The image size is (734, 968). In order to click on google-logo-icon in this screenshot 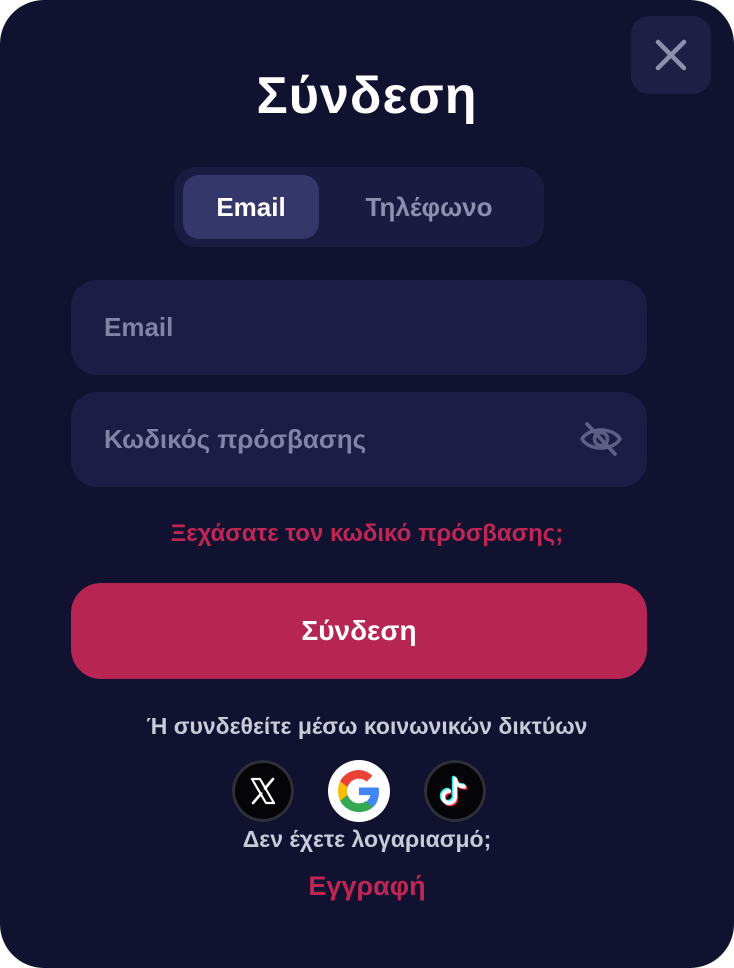, I will do `click(358, 791)`.